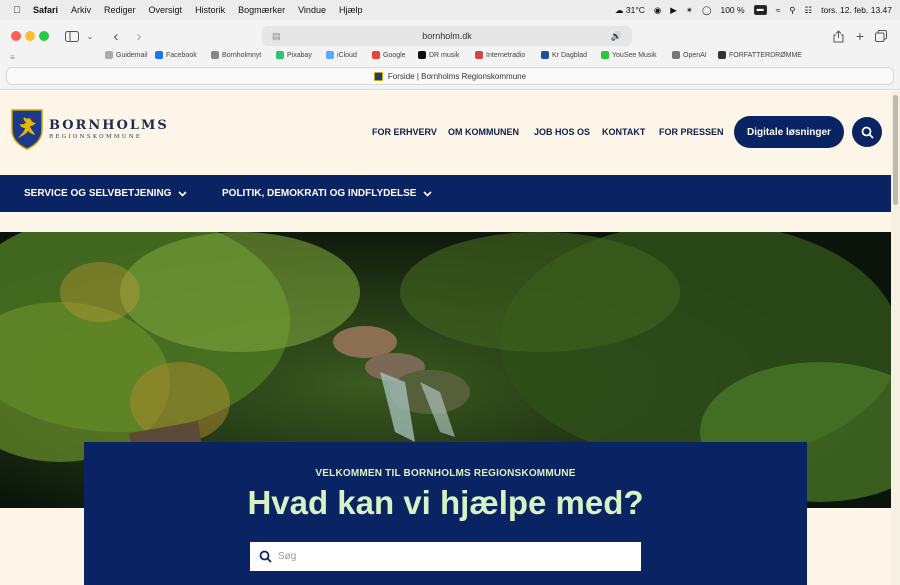 The height and width of the screenshot is (585, 900). Describe the element at coordinates (623, 132) in the screenshot. I see `nav-kontakt: KONTAKT` at that location.